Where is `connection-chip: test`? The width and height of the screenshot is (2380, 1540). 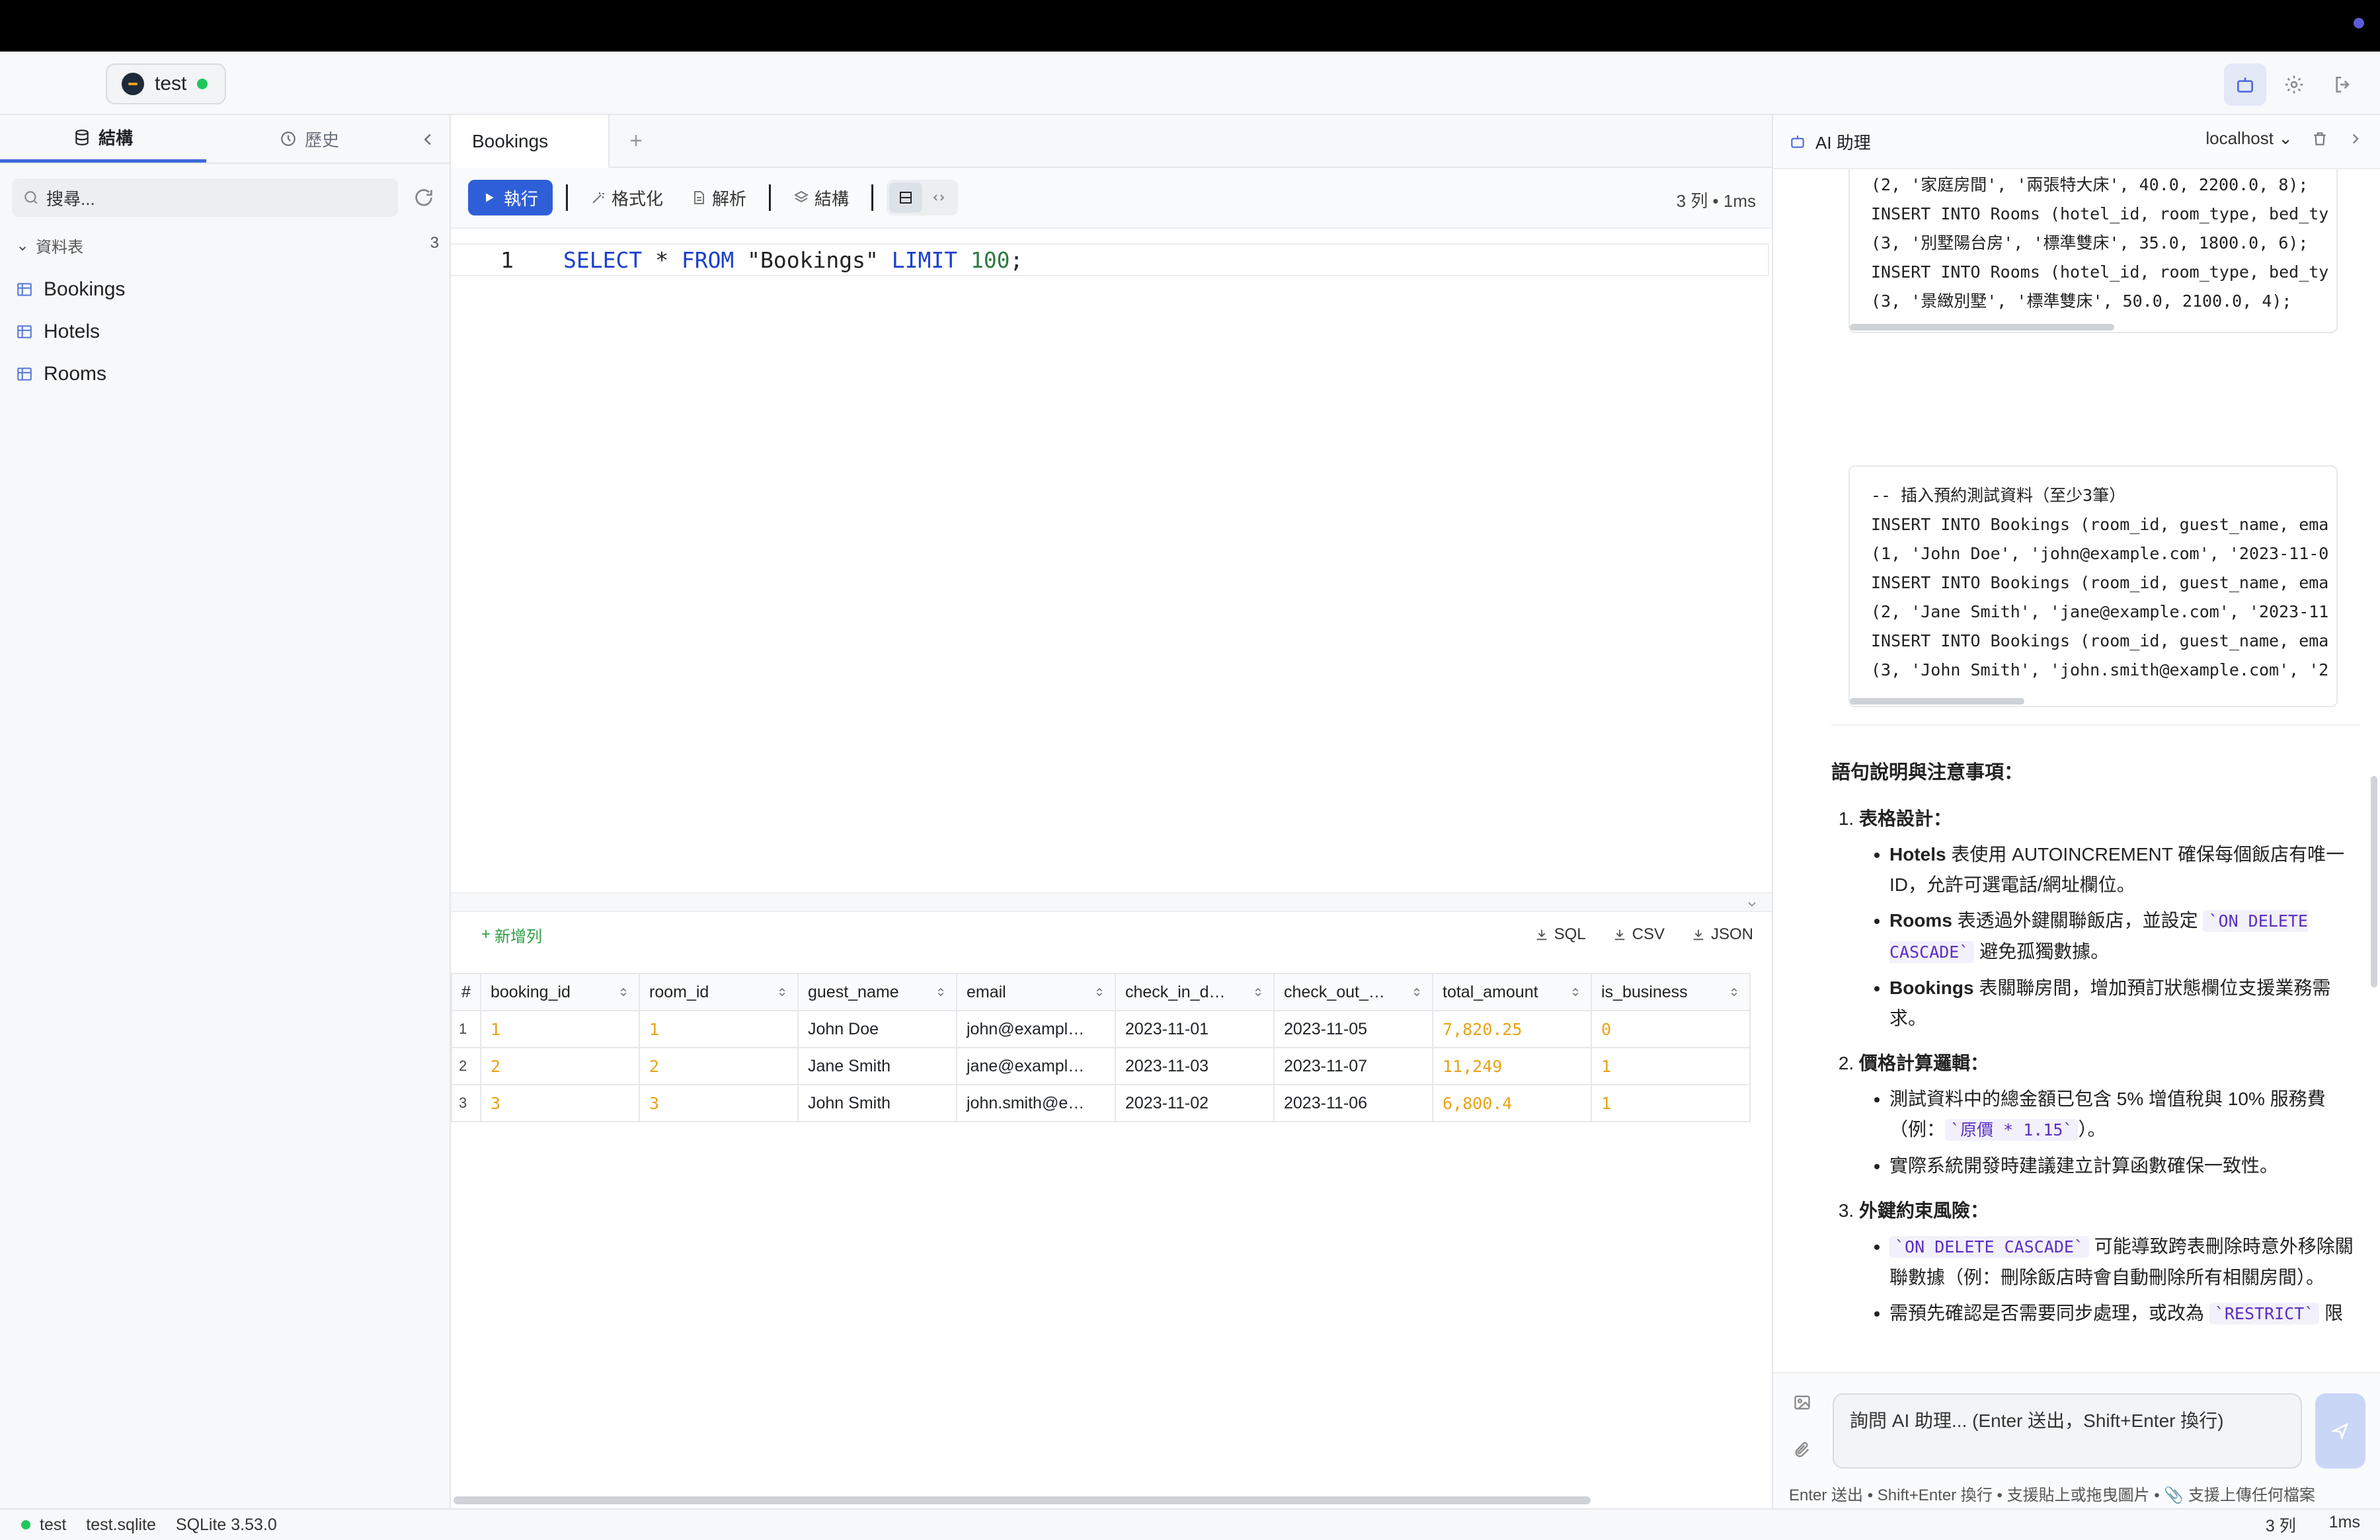
connection-chip: test is located at coordinates (166, 83).